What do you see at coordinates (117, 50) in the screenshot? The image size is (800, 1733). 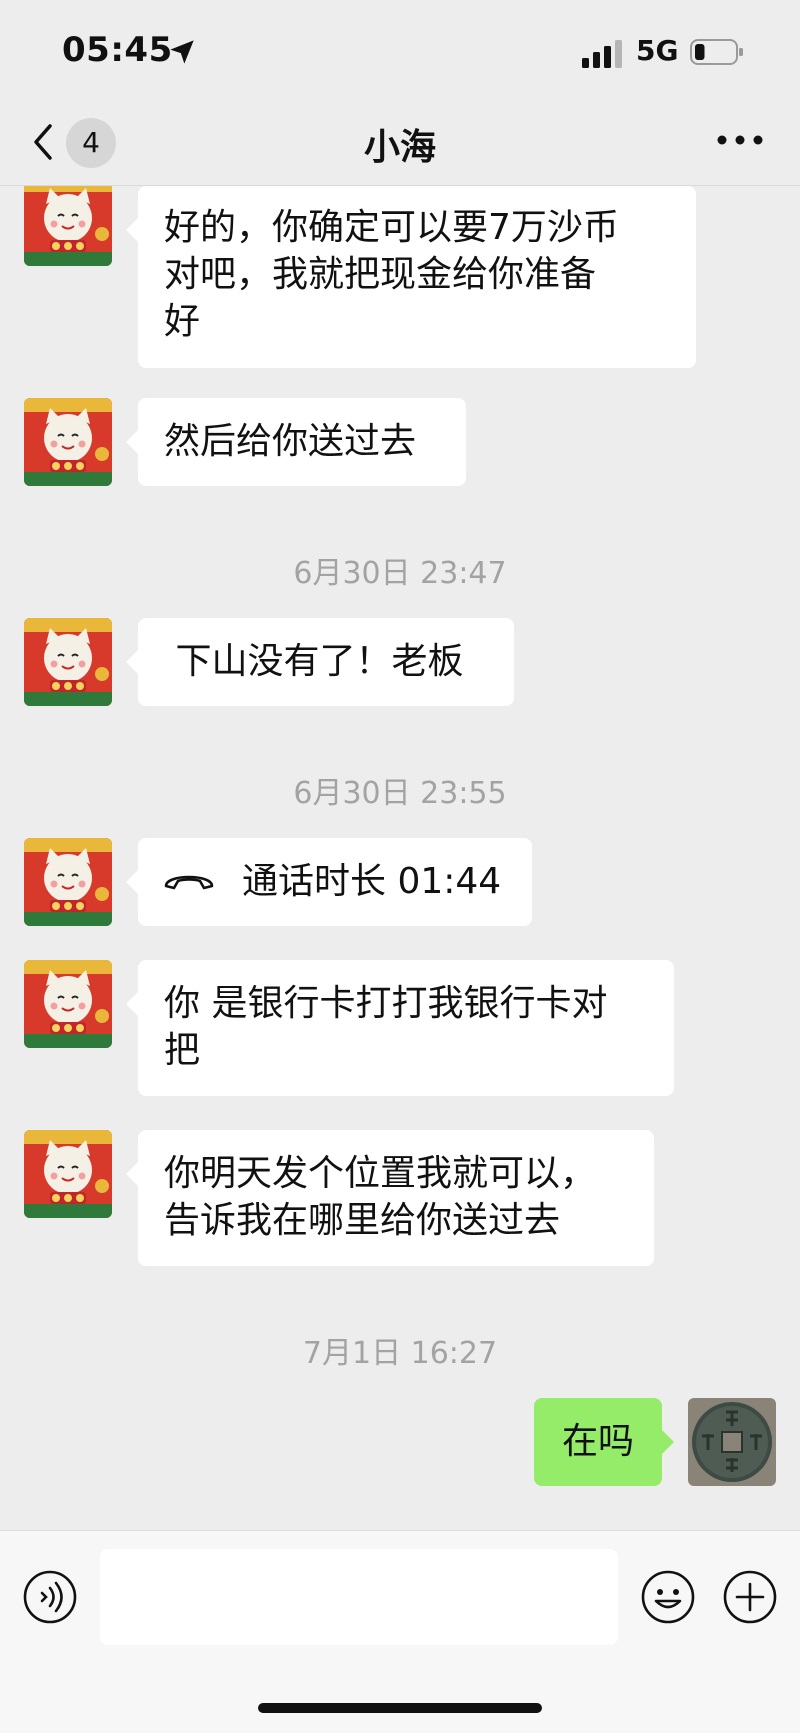 I see `status-time: 05:45` at bounding box center [117, 50].